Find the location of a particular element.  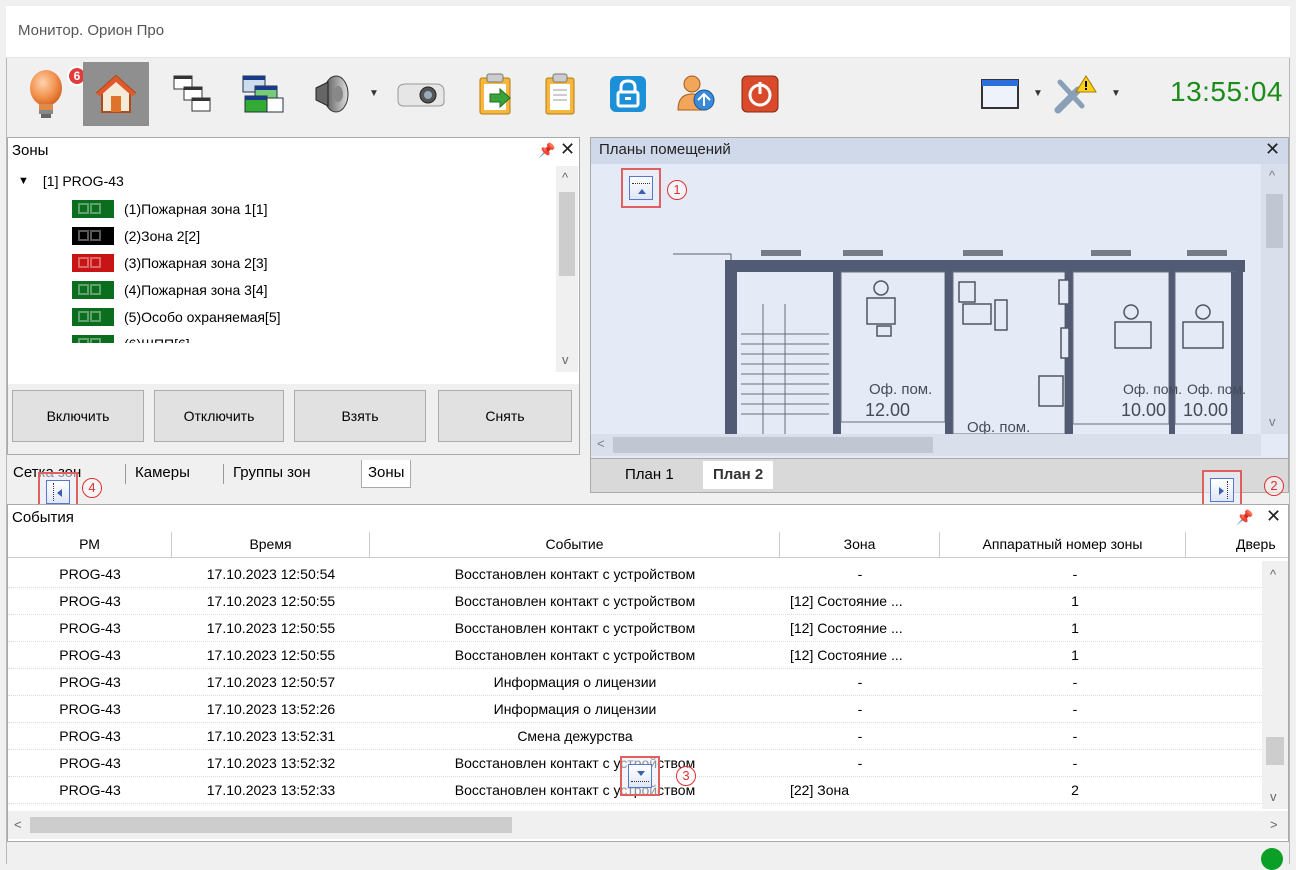

windows-button is located at coordinates (192, 94).